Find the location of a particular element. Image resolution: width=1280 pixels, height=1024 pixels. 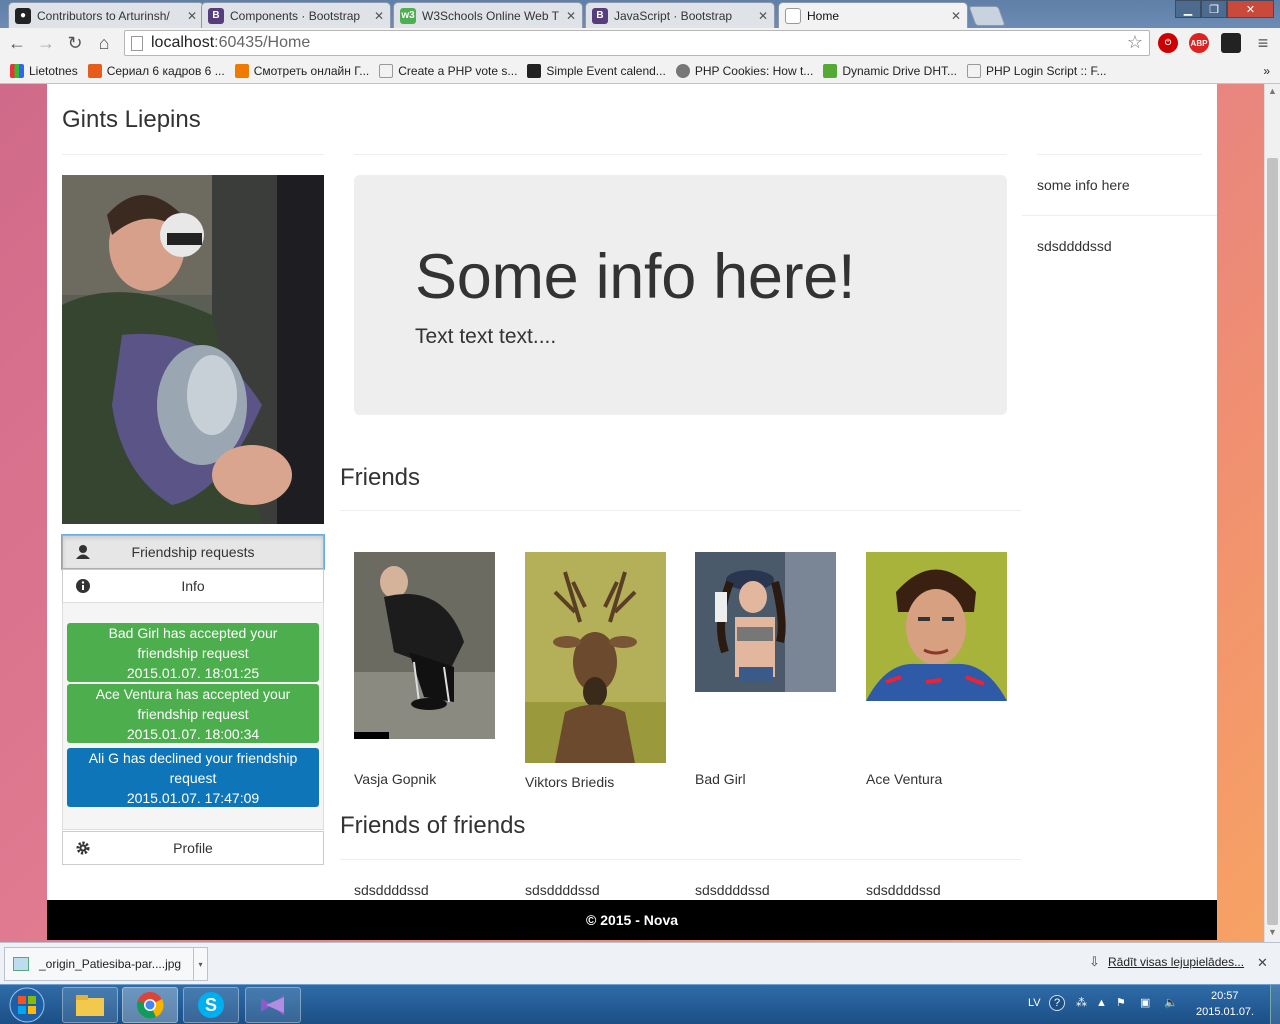

w3schools-icon: w3 is located at coordinates (408, 15).